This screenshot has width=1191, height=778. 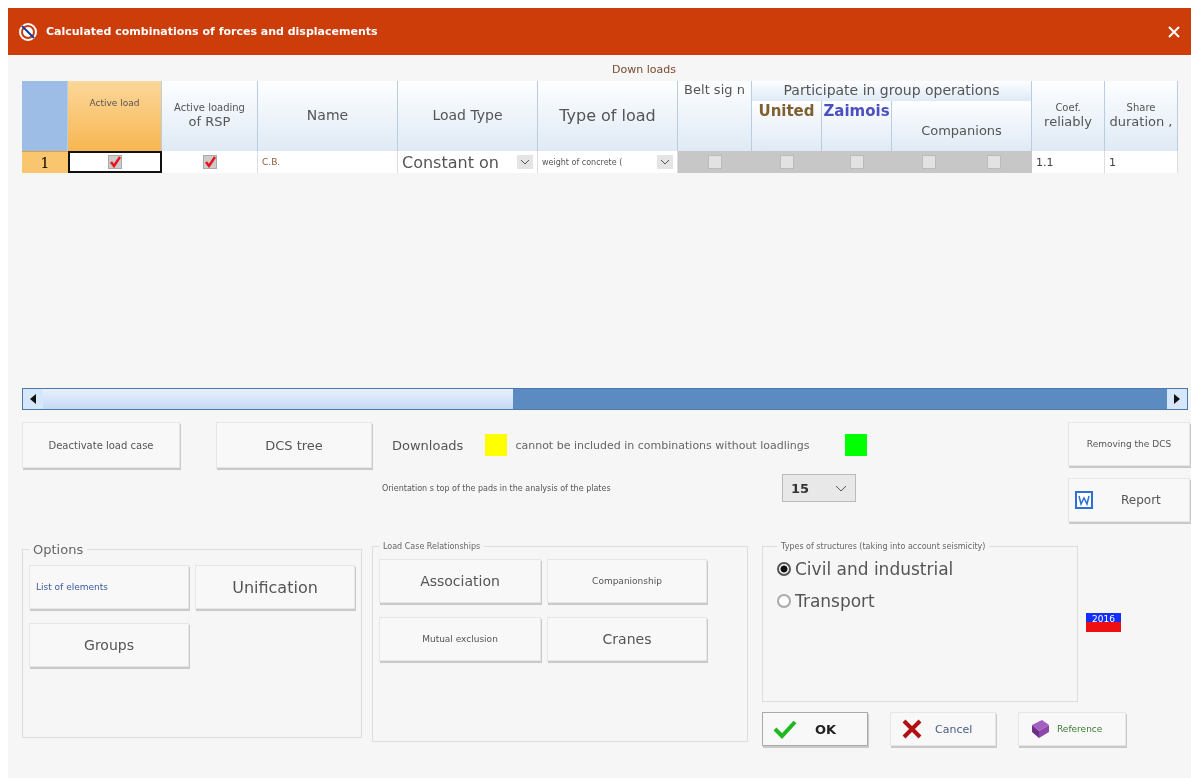 I want to click on header-label: of RSP, so click(x=209, y=122).